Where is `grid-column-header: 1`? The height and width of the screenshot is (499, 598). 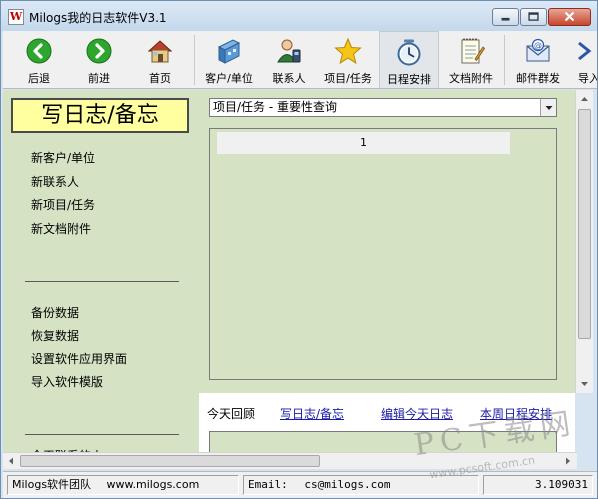
grid-column-header: 1 is located at coordinates (363, 143).